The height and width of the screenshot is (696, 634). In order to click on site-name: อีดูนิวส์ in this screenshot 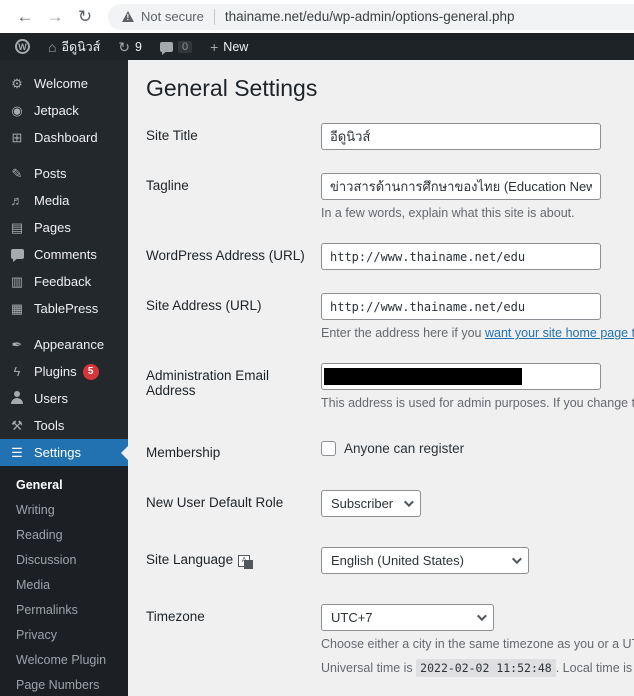, I will do `click(81, 46)`.